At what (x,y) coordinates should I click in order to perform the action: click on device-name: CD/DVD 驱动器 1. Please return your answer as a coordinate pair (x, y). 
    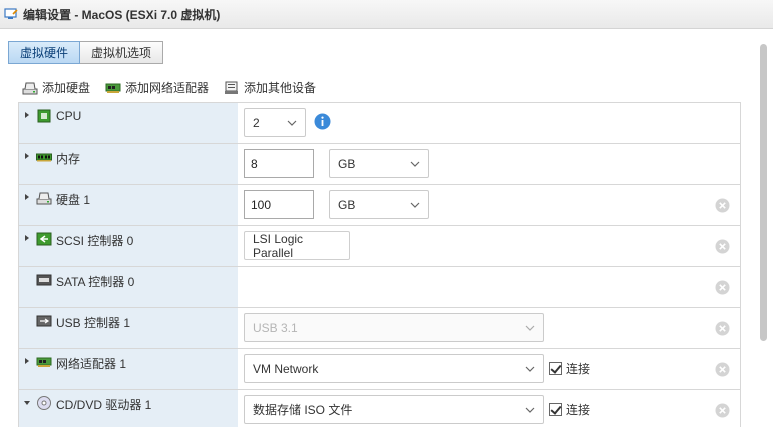
    Looking at the image, I should click on (104, 405).